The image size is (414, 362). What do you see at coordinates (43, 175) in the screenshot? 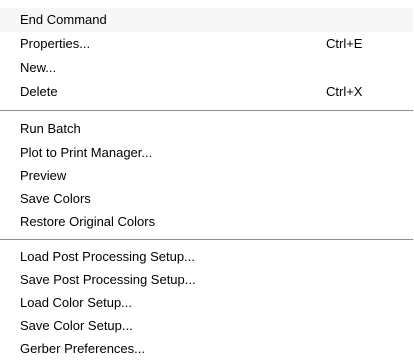
I see `menu-item-label: Preview` at bounding box center [43, 175].